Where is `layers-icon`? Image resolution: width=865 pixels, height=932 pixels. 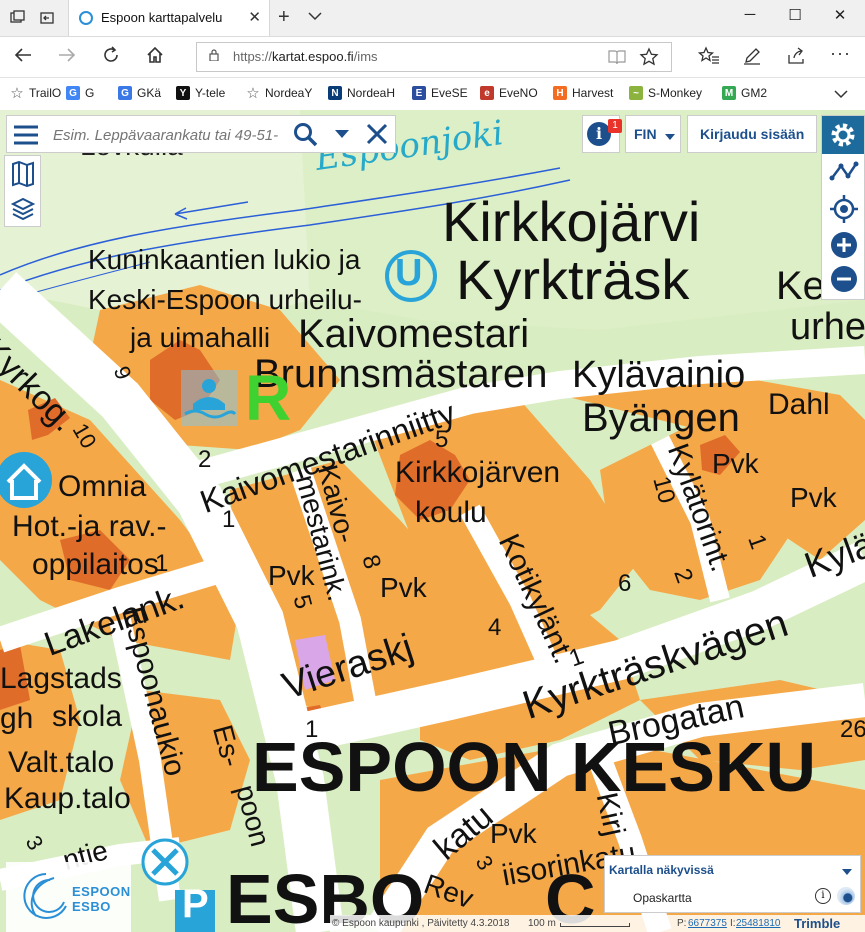
layers-icon is located at coordinates (23, 211).